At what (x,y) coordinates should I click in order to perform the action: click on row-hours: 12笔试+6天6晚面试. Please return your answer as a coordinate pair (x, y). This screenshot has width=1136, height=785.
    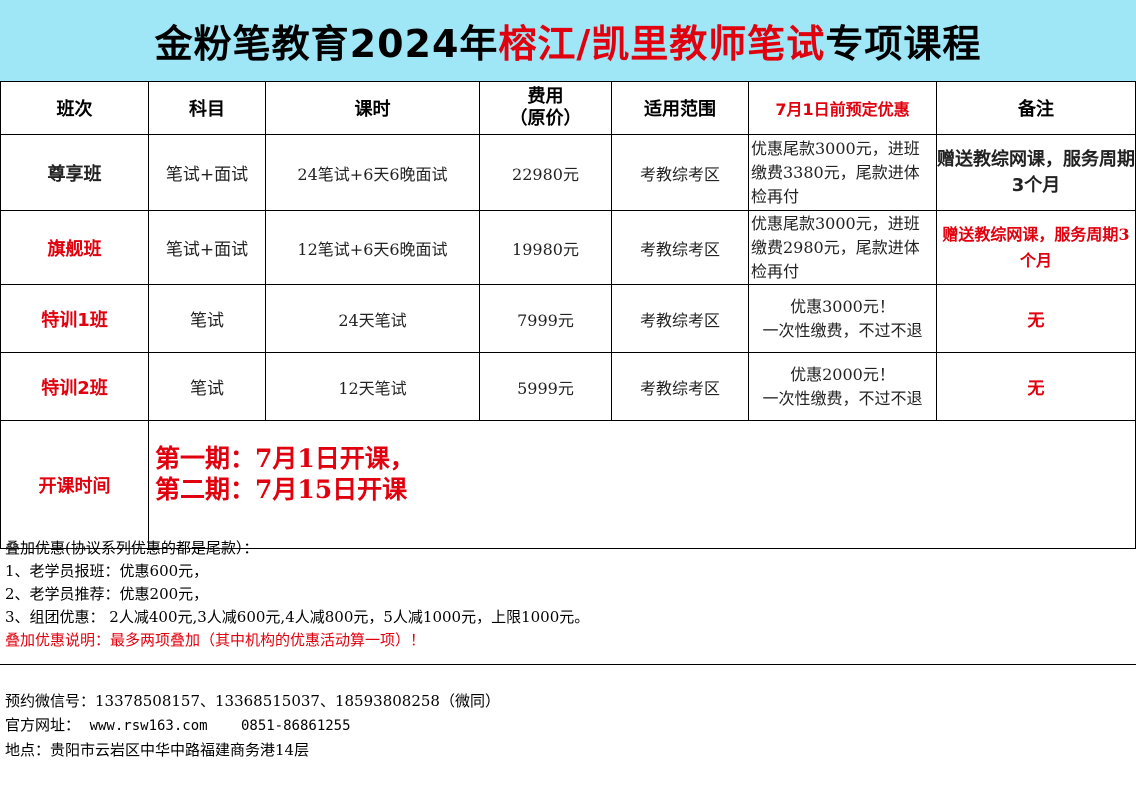
    Looking at the image, I should click on (372, 247).